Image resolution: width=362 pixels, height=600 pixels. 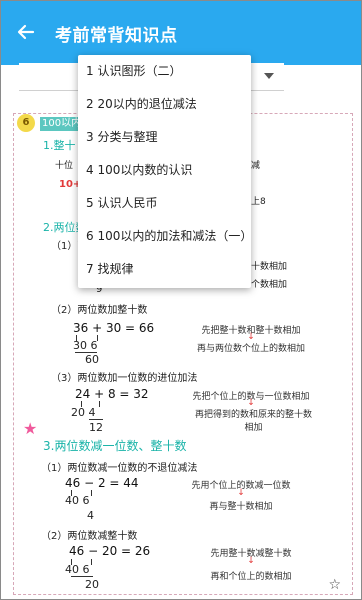 I want to click on star-outline-icon: ☆, so click(x=334, y=585).